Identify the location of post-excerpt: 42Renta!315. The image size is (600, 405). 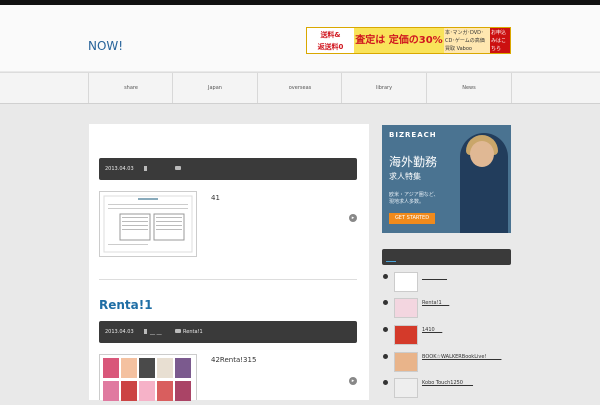
(234, 360).